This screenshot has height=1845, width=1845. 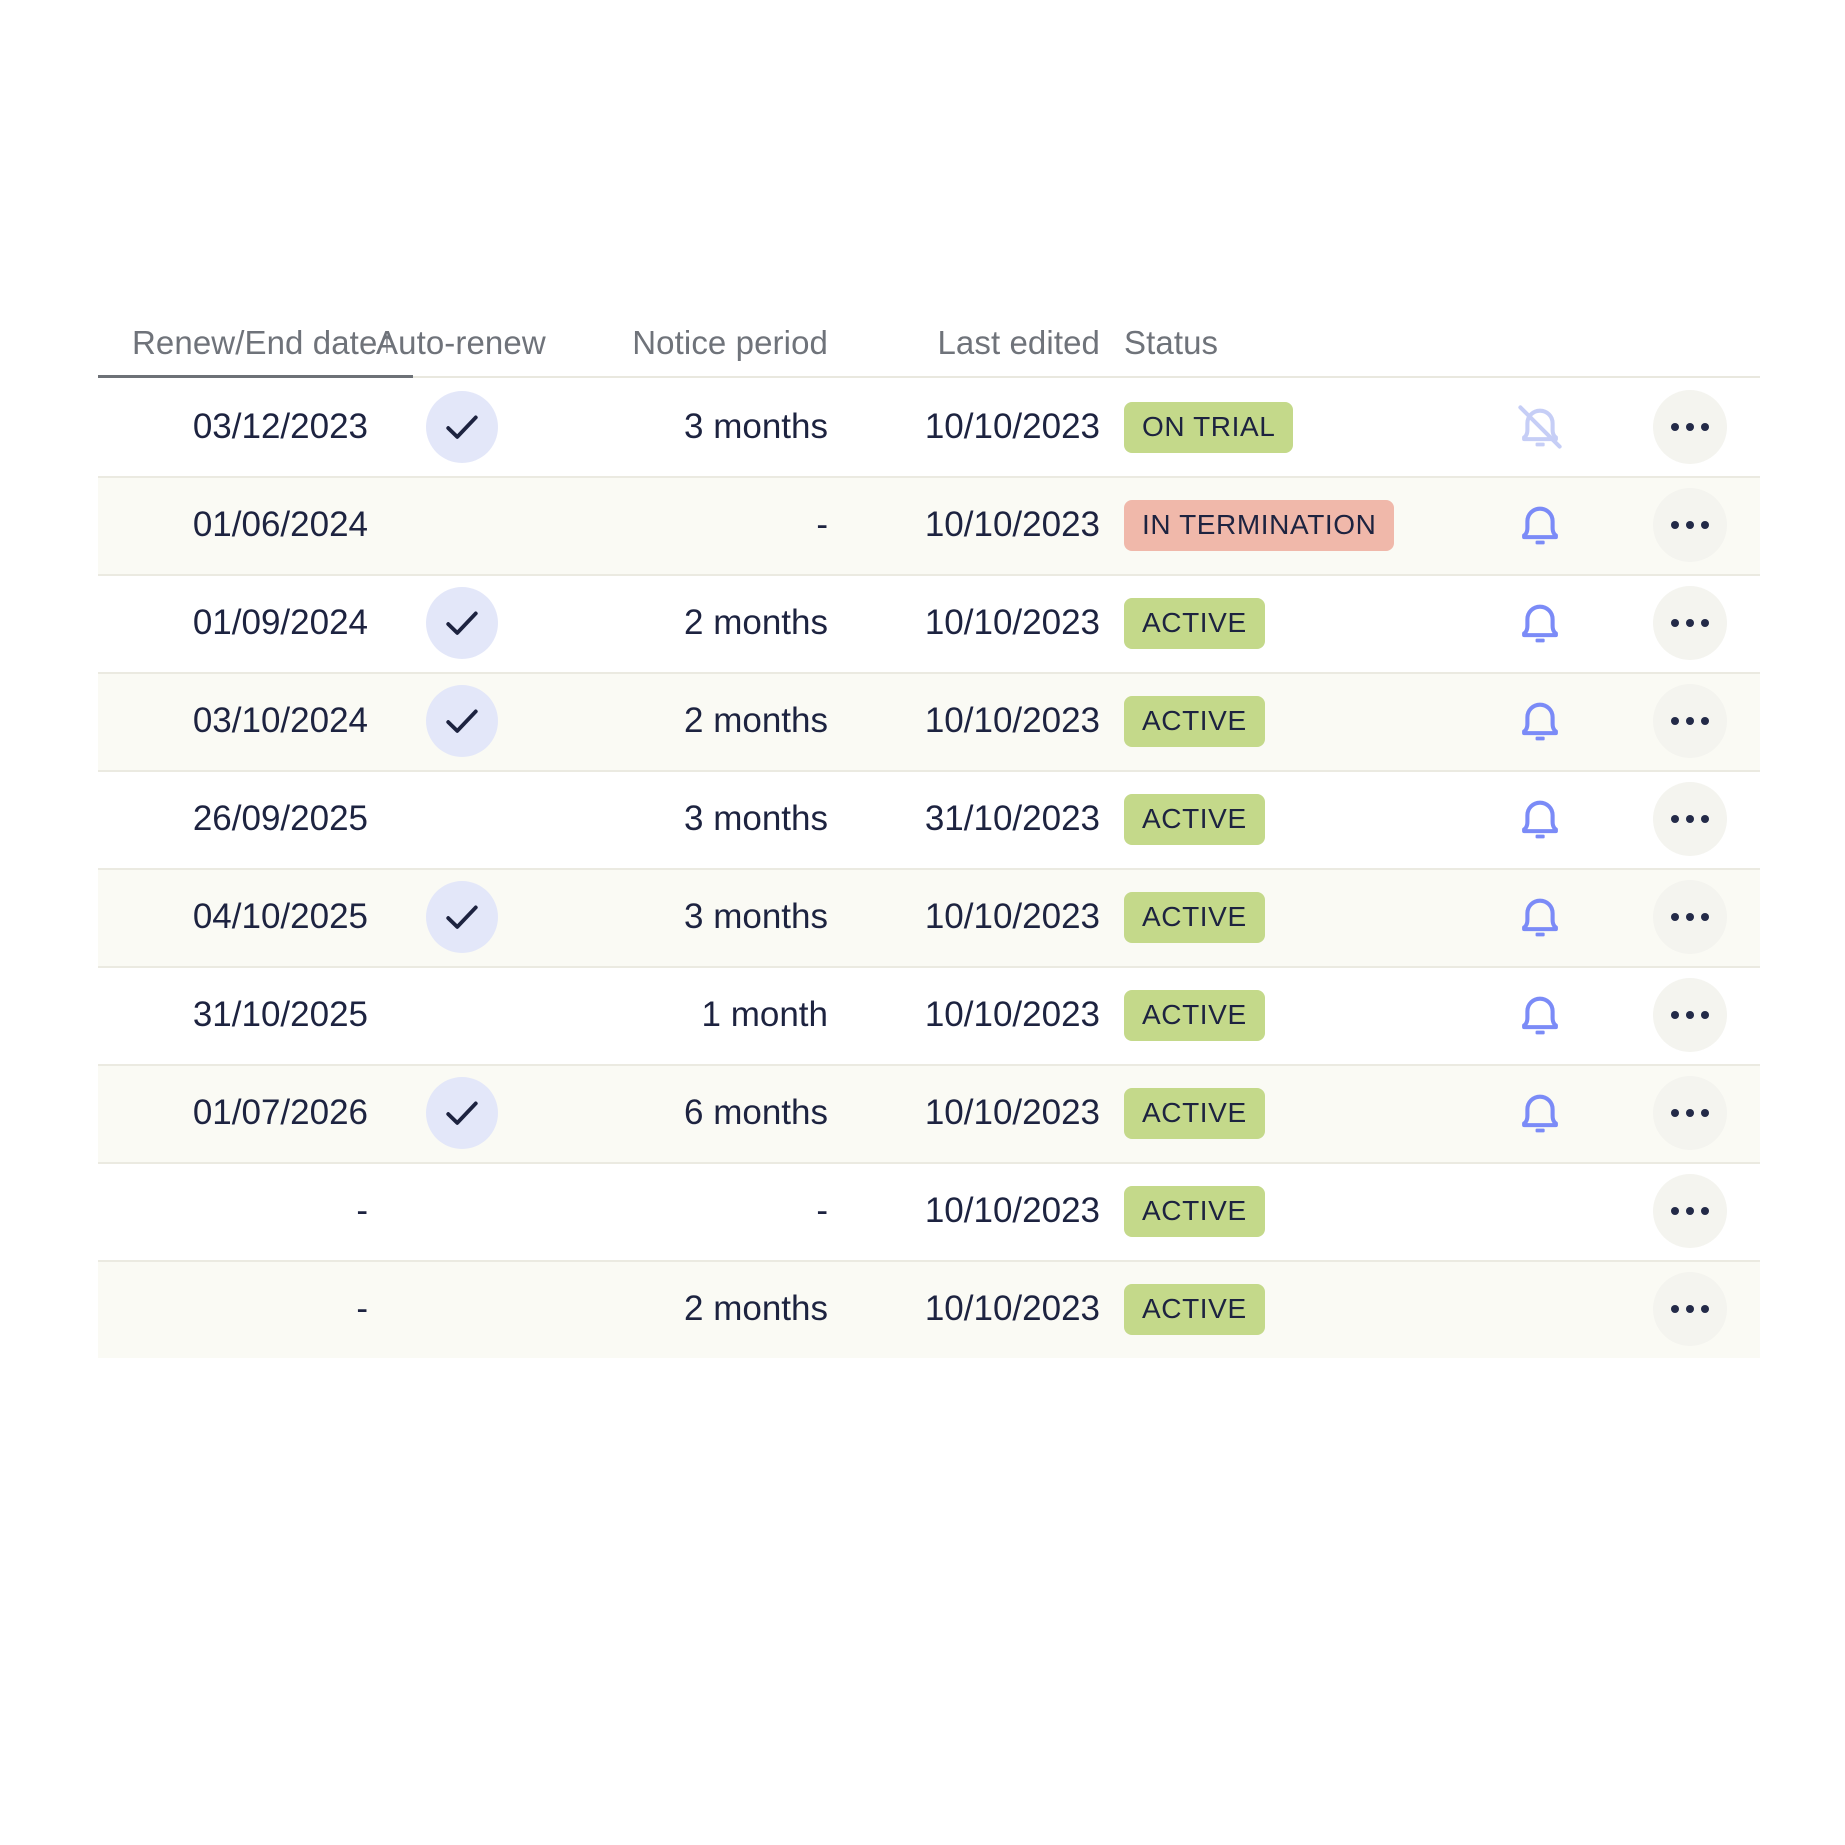 I want to click on table-row: 01/07/2026 6 months 10/10/2023 ACTIVE, so click(x=929, y=1113).